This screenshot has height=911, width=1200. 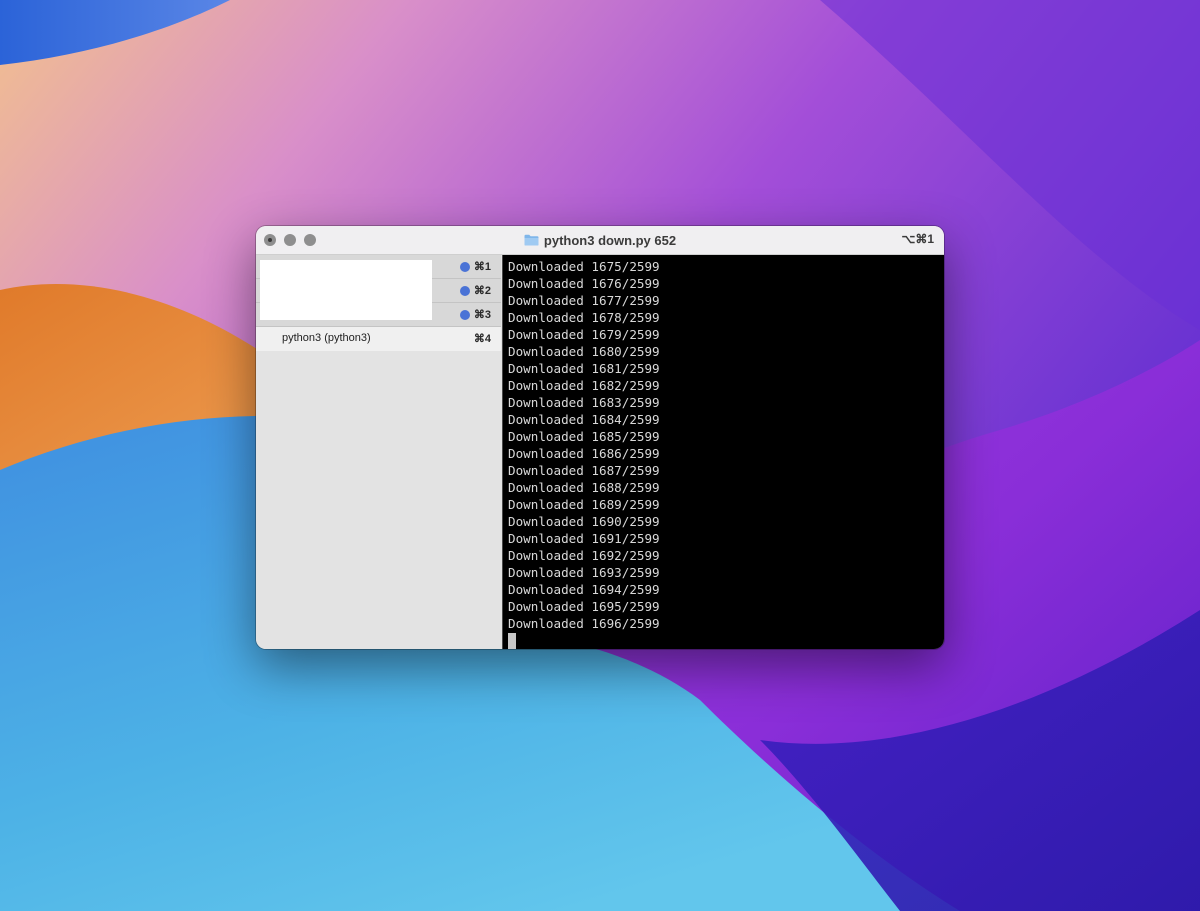 I want to click on terminal-line: Downloaded 1684/2599, so click(x=584, y=419).